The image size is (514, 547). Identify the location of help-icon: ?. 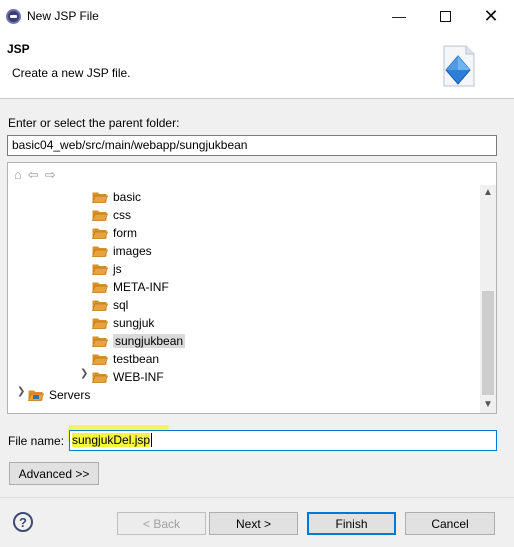
(23, 522).